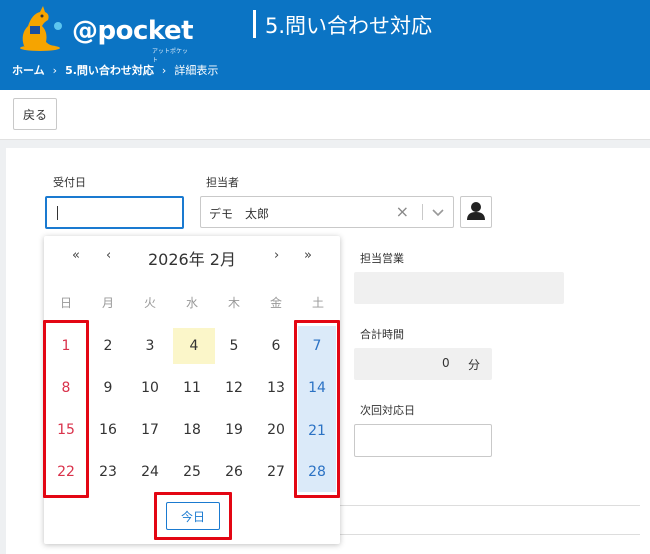 This screenshot has height=554, width=650. I want to click on weekday-tue: 火, so click(149, 303).